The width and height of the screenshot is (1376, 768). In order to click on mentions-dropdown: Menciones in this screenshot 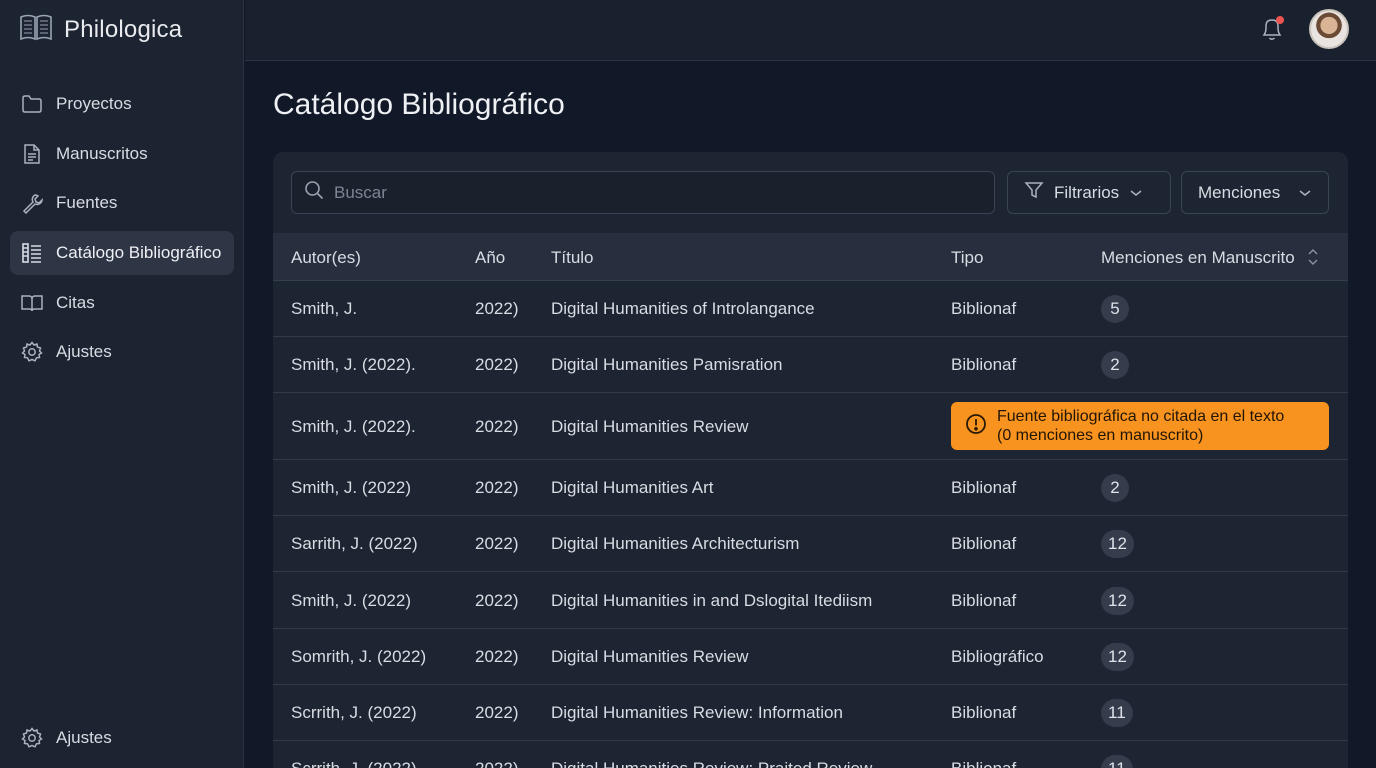, I will do `click(1255, 192)`.